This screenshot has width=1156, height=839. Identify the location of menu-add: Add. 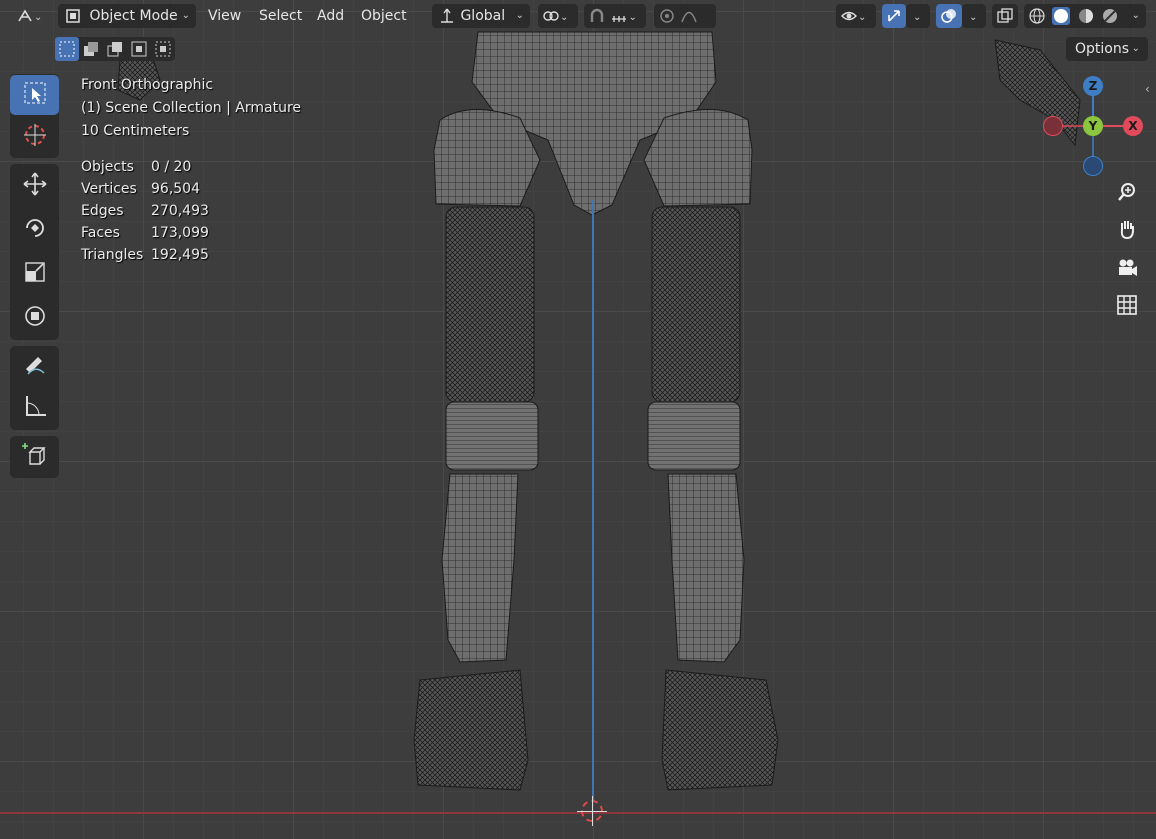
(330, 16).